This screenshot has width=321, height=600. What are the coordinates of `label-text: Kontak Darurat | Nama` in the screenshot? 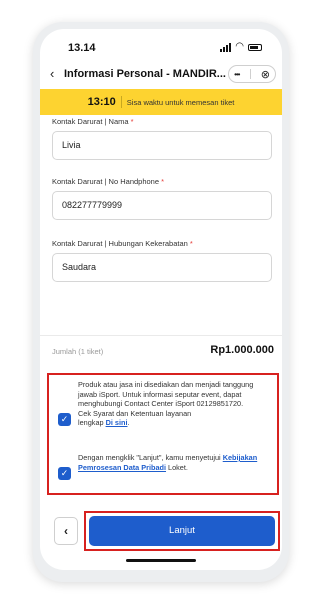 It's located at (90, 121).